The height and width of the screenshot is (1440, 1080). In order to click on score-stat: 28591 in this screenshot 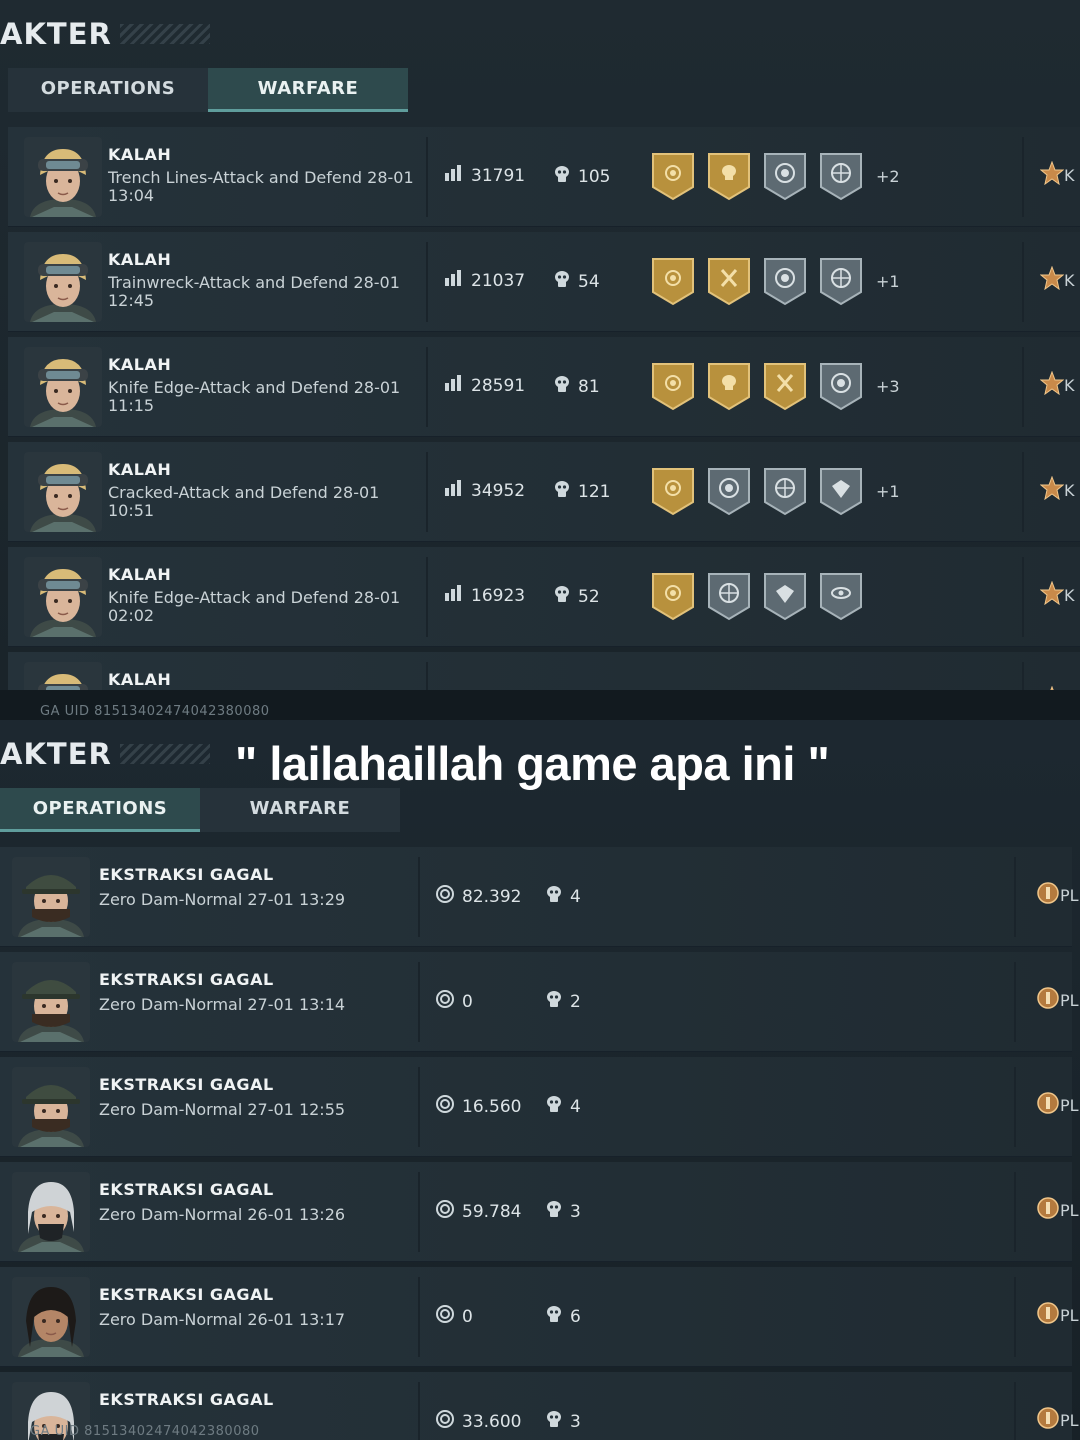, I will do `click(485, 385)`.